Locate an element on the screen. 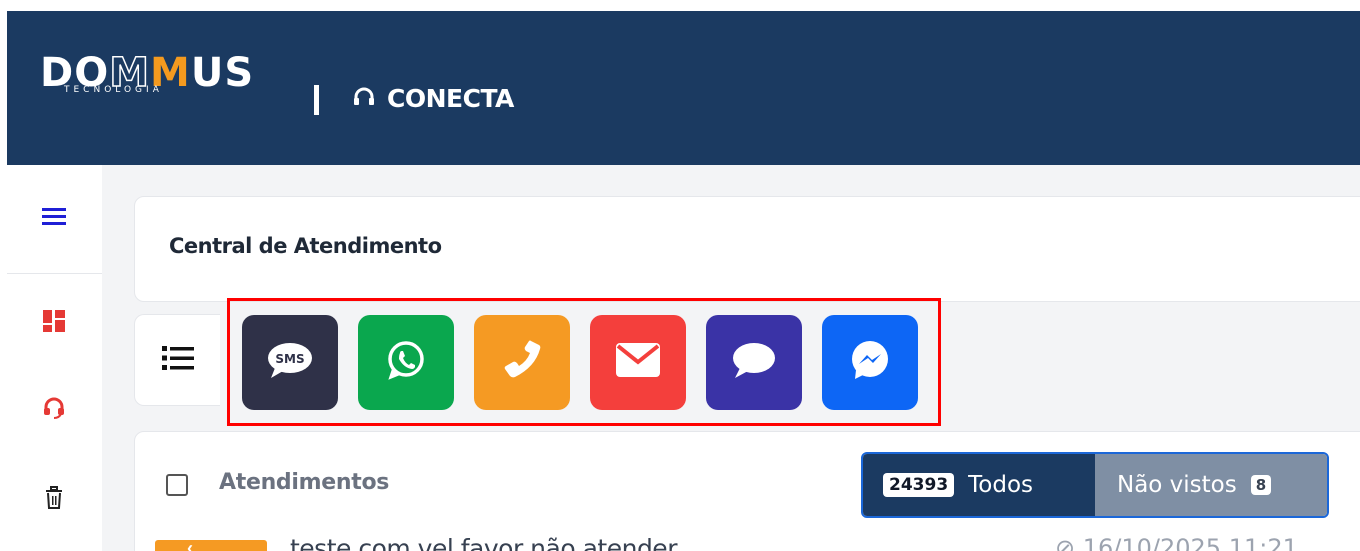  list-icon is located at coordinates (177, 360).